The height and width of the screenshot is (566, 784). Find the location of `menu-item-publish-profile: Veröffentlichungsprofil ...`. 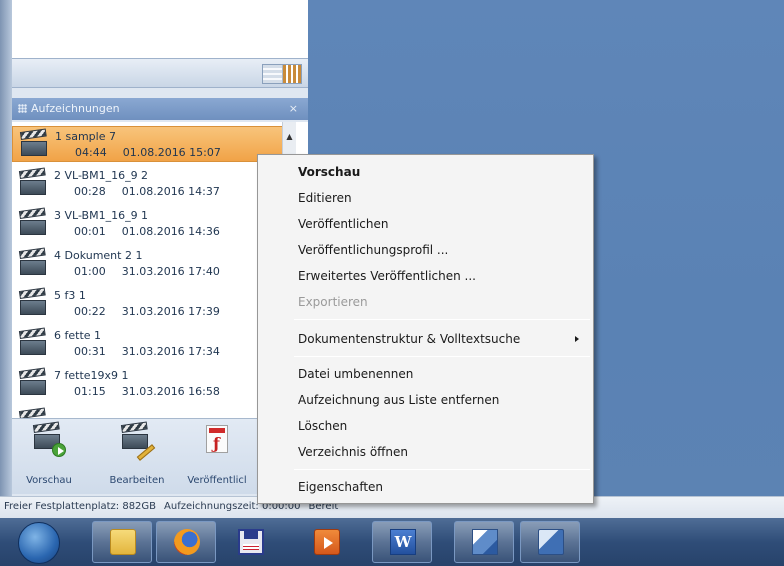

menu-item-publish-profile: Veröffentlichungsprofil ... is located at coordinates (425, 250).